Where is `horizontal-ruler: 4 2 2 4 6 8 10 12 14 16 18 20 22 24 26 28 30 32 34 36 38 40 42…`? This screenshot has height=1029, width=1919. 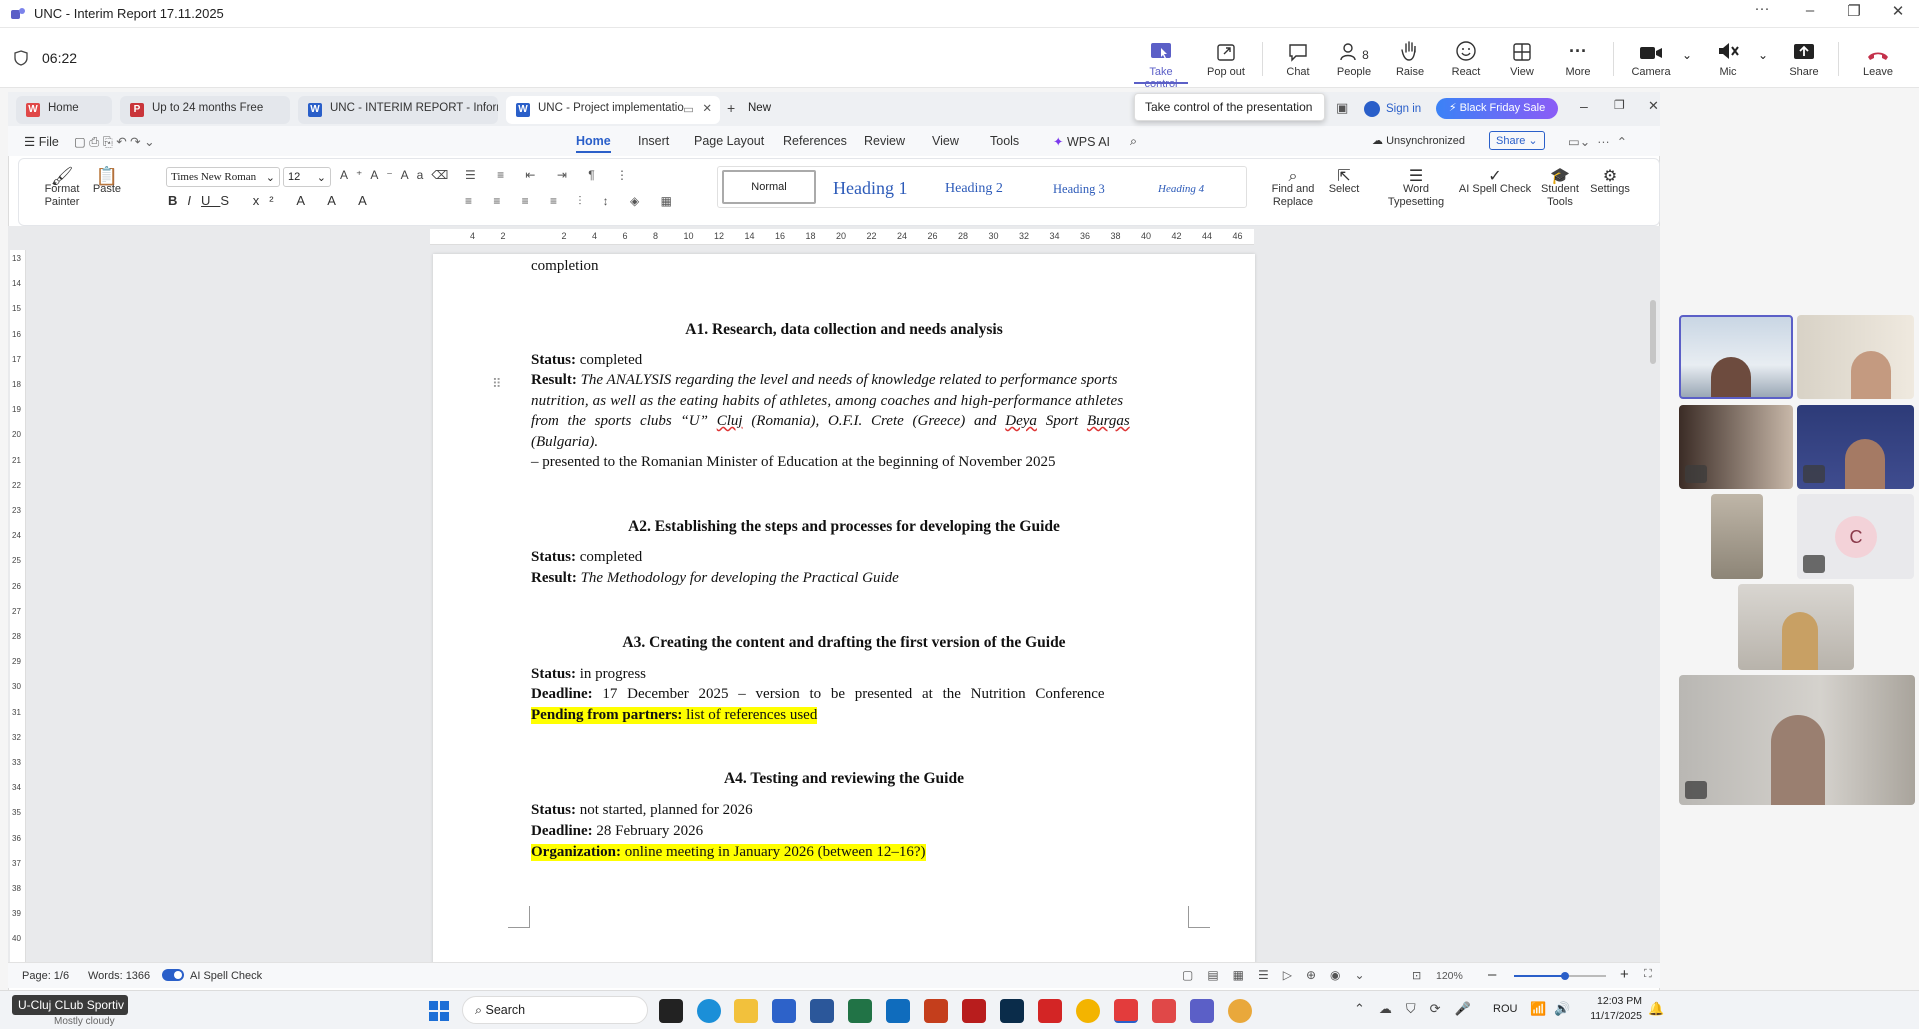 horizontal-ruler: 4 2 2 4 6 8 10 12 14 16 18 20 22 24 26 28 30 32 34 36 38 40 42… is located at coordinates (842, 237).